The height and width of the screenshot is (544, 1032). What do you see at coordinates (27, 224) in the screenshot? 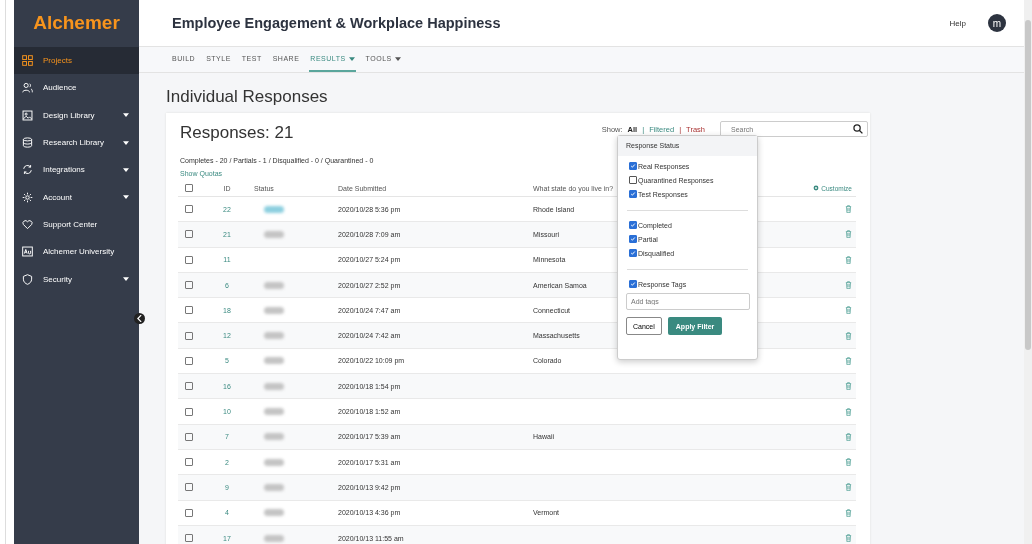
I see `heart-icon` at bounding box center [27, 224].